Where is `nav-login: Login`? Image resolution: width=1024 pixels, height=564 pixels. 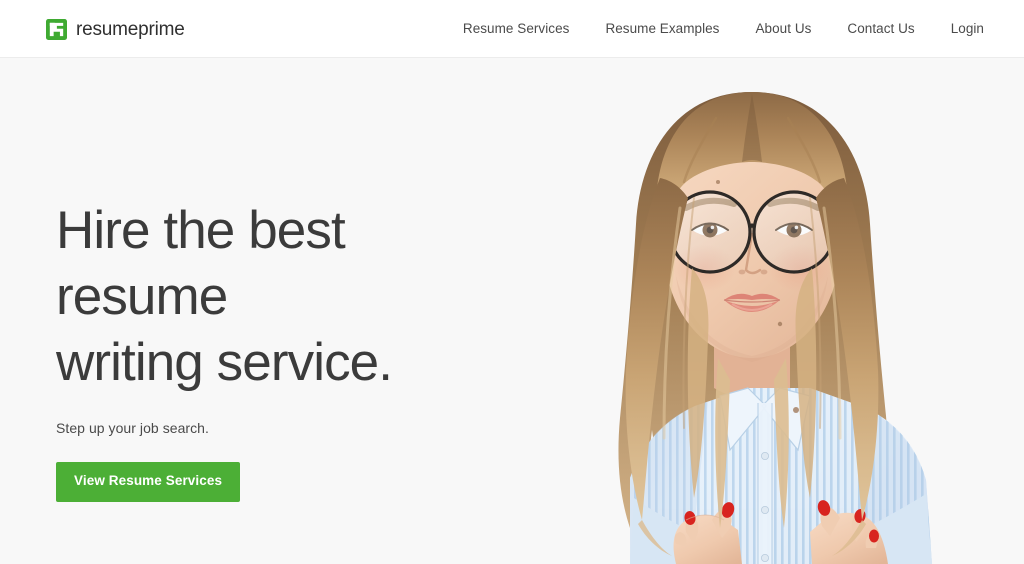
nav-login: Login is located at coordinates (958, 29).